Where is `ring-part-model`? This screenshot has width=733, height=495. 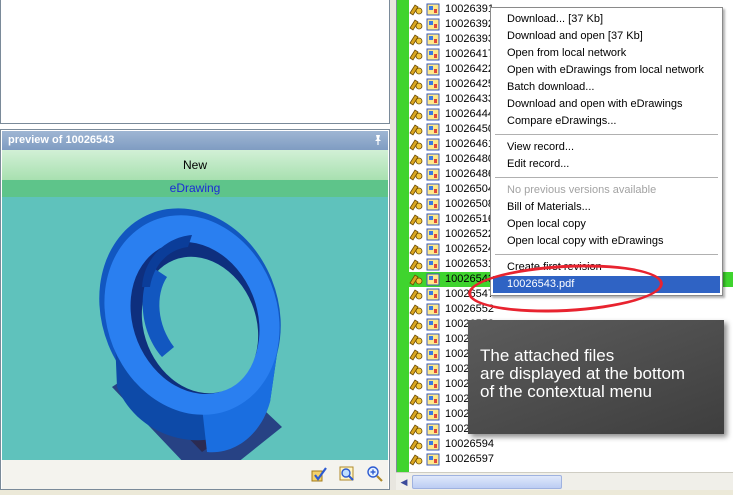
ring-part-model is located at coordinates (190, 334).